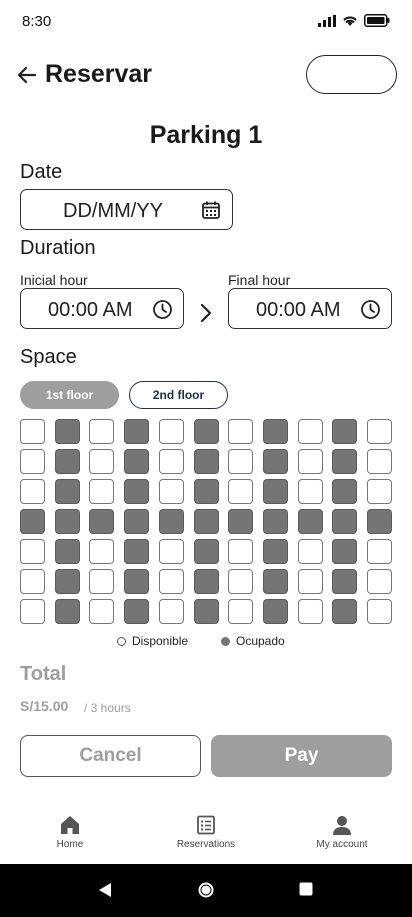  What do you see at coordinates (178, 395) in the screenshot?
I see `floor-2-button: 2nd floor` at bounding box center [178, 395].